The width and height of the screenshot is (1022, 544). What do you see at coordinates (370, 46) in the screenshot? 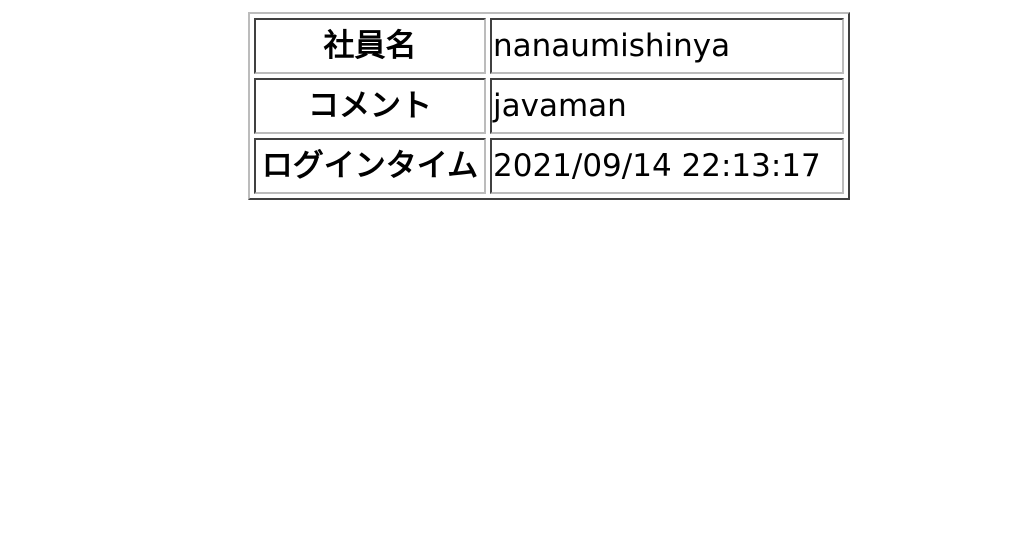
I see `employee-name-label: 社員名` at bounding box center [370, 46].